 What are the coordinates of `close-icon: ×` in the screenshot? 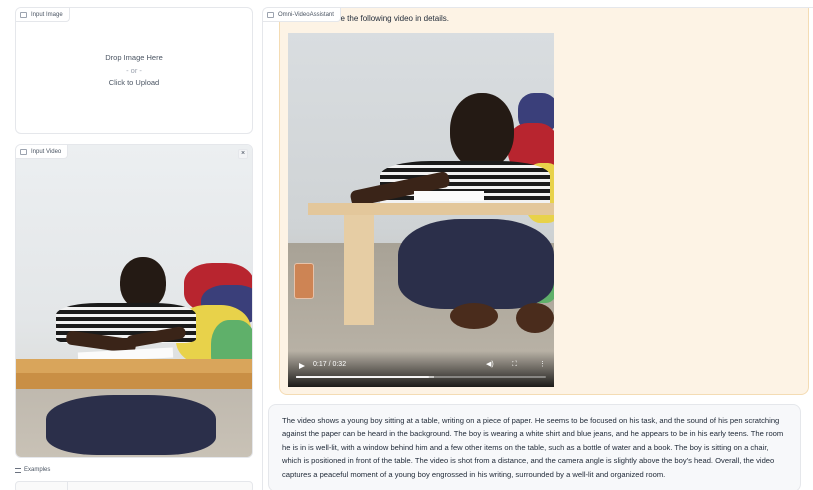 It's located at (243, 154).